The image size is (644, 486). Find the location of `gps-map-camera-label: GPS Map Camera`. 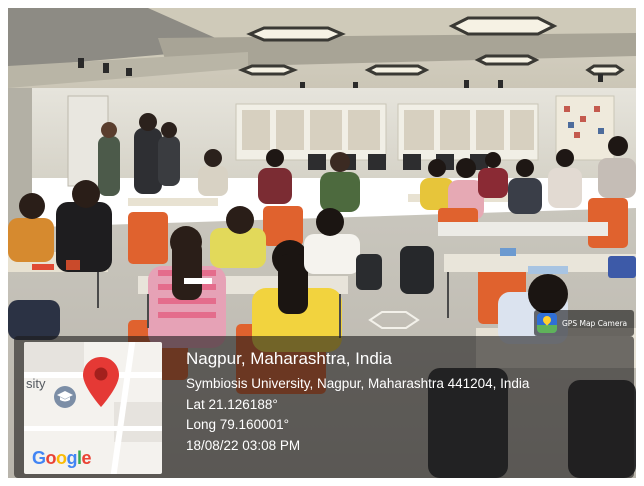

gps-map-camera-label: GPS Map Camera is located at coordinates (595, 323).